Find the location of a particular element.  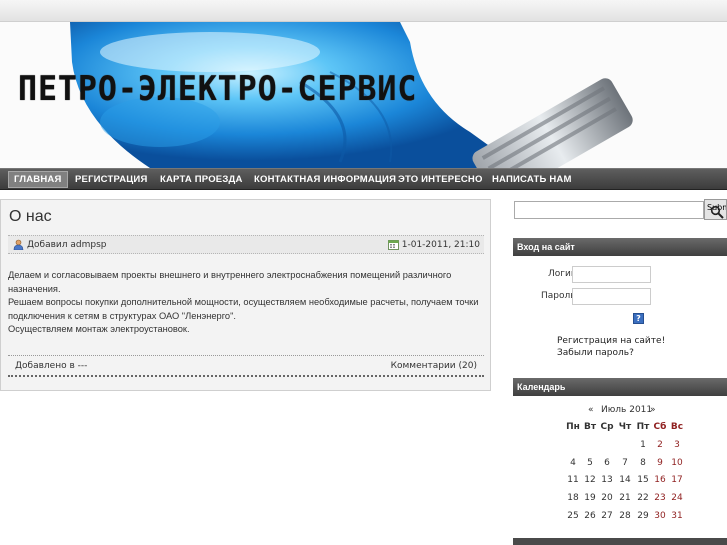

calendar-day: 2 is located at coordinates (660, 445).